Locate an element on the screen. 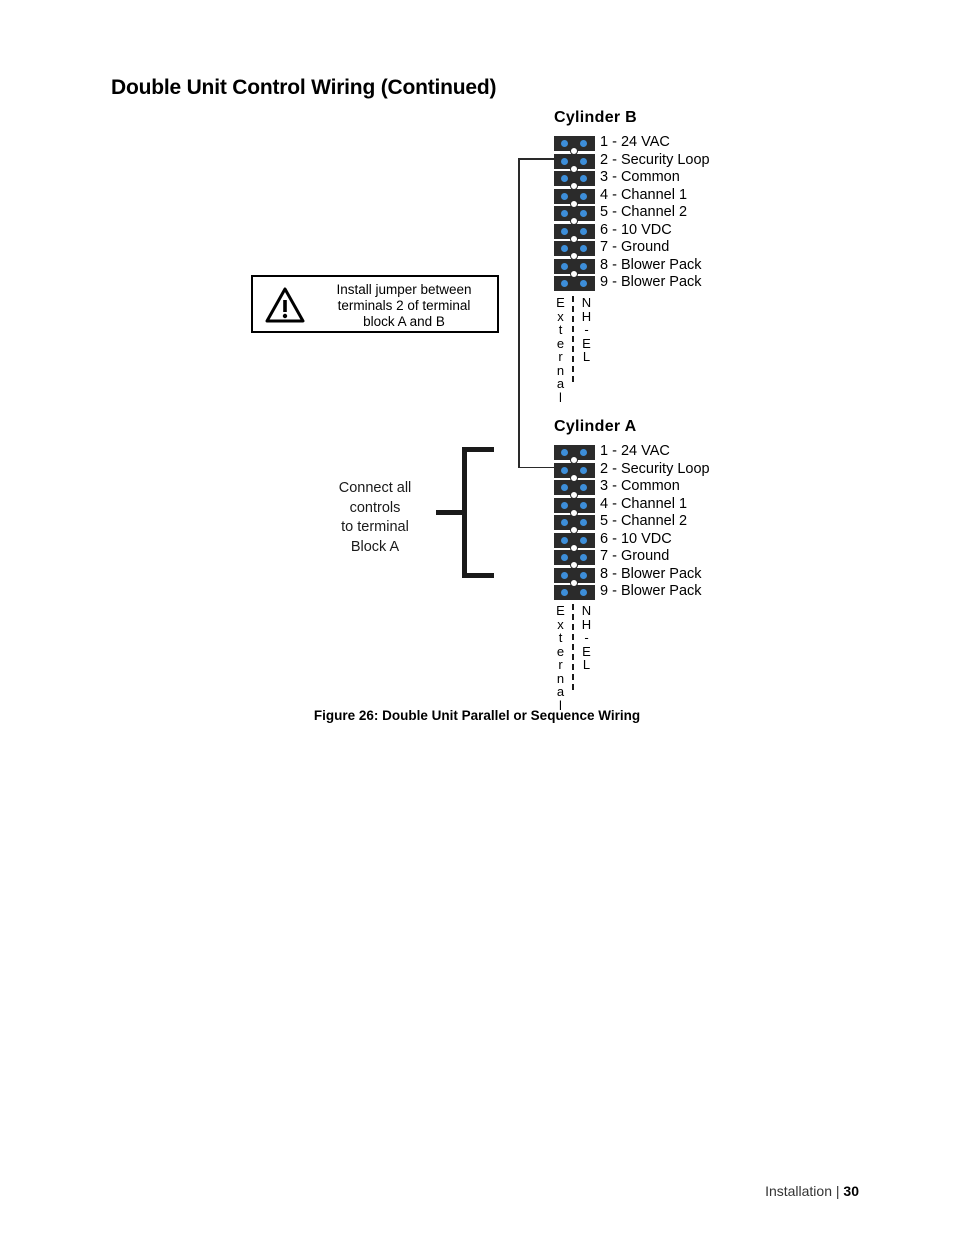 Image resolution: width=954 pixels, height=1235 pixels. cylinder-b-heading: Cylinder B is located at coordinates (596, 117).